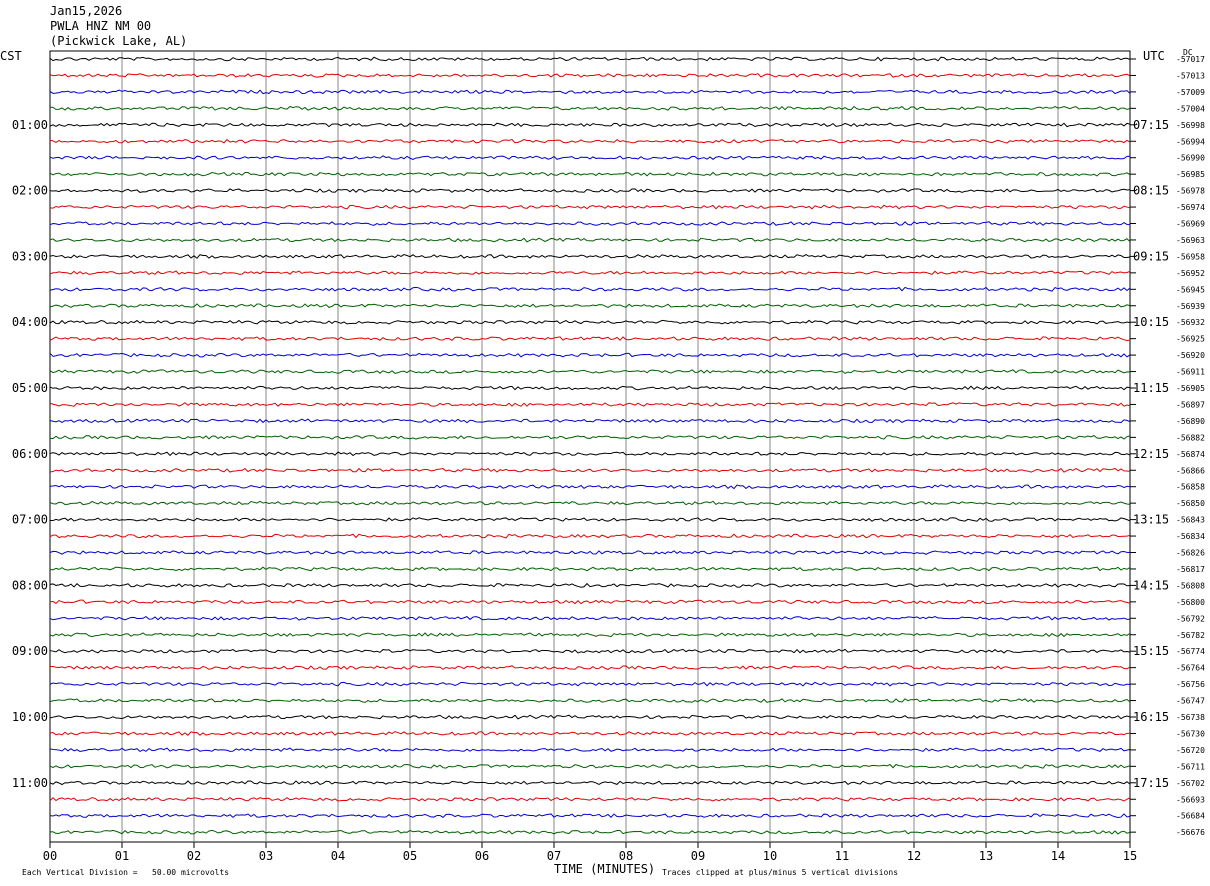 This screenshot has height=886, width=1210. What do you see at coordinates (1190, 306) in the screenshot?
I see `dc-offset-label: -56939` at bounding box center [1190, 306].